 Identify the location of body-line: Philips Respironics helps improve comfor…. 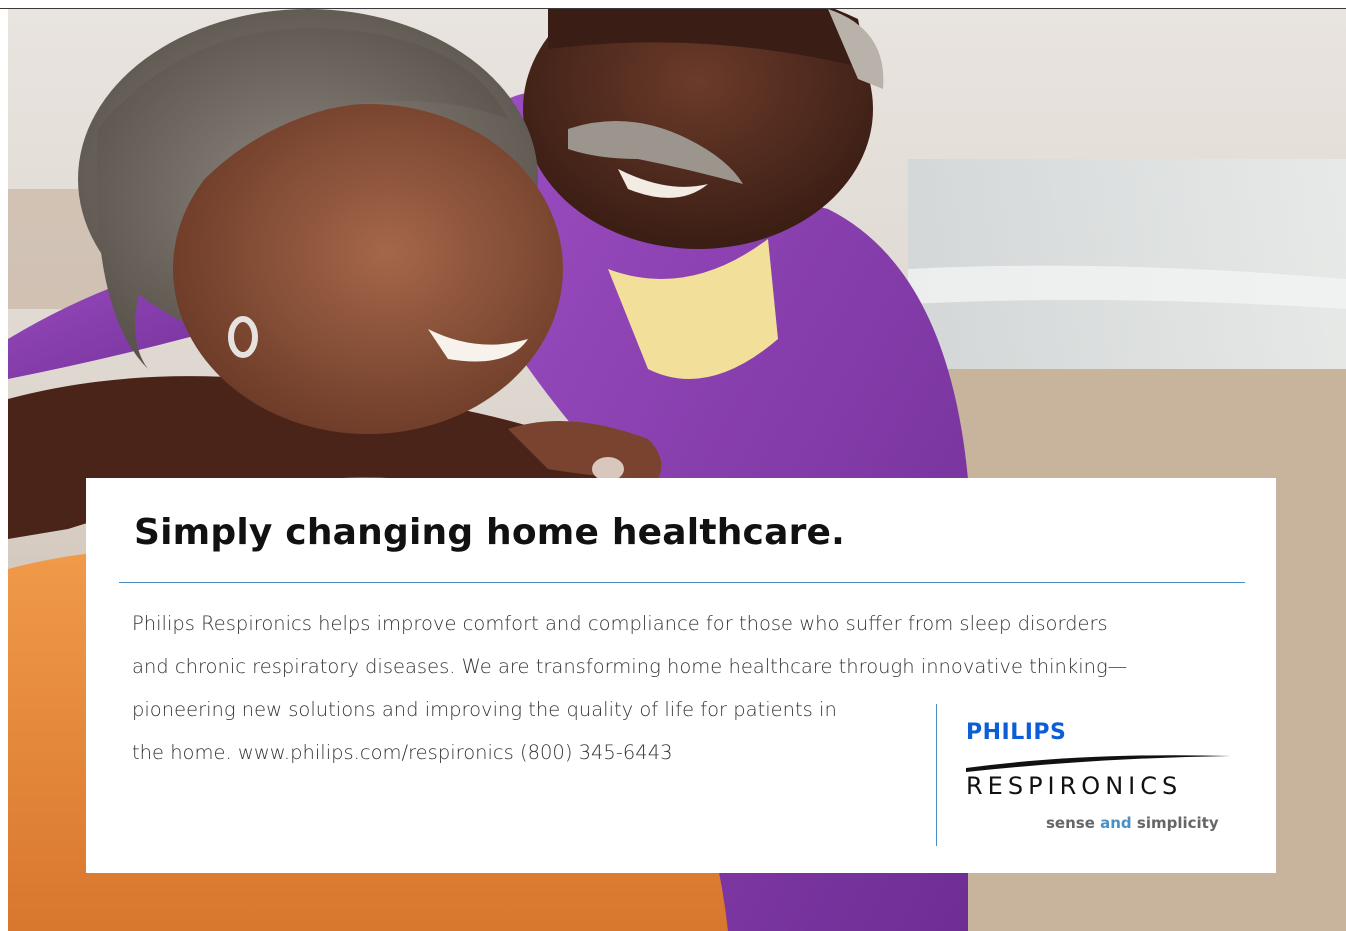
(620, 623).